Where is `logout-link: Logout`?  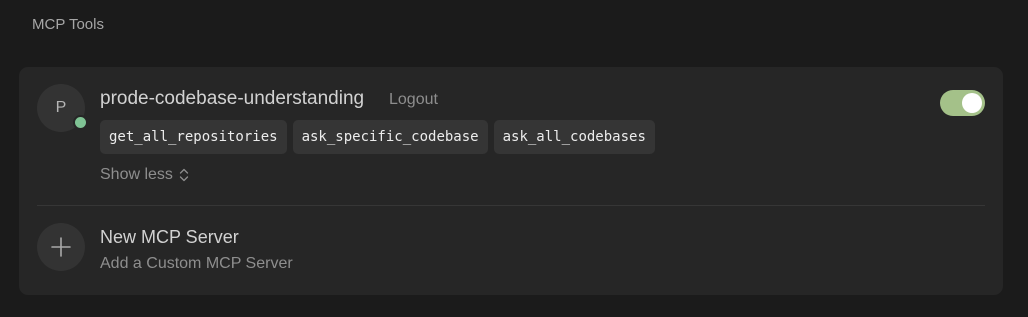 logout-link: Logout is located at coordinates (413, 100).